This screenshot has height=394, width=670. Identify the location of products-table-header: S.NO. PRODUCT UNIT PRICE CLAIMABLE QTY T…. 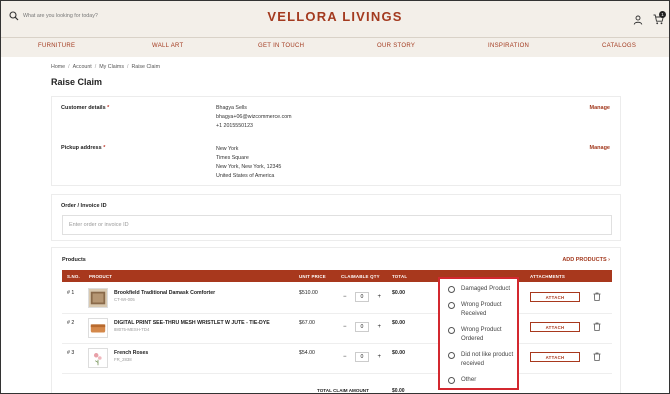
(337, 276).